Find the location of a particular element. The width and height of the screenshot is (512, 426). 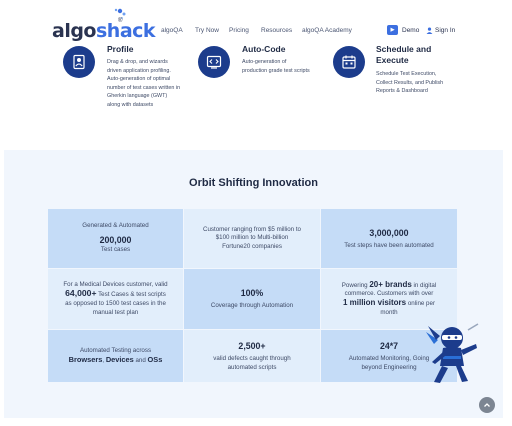

desc-line: Collect Results, and Publish is located at coordinates (410, 82).